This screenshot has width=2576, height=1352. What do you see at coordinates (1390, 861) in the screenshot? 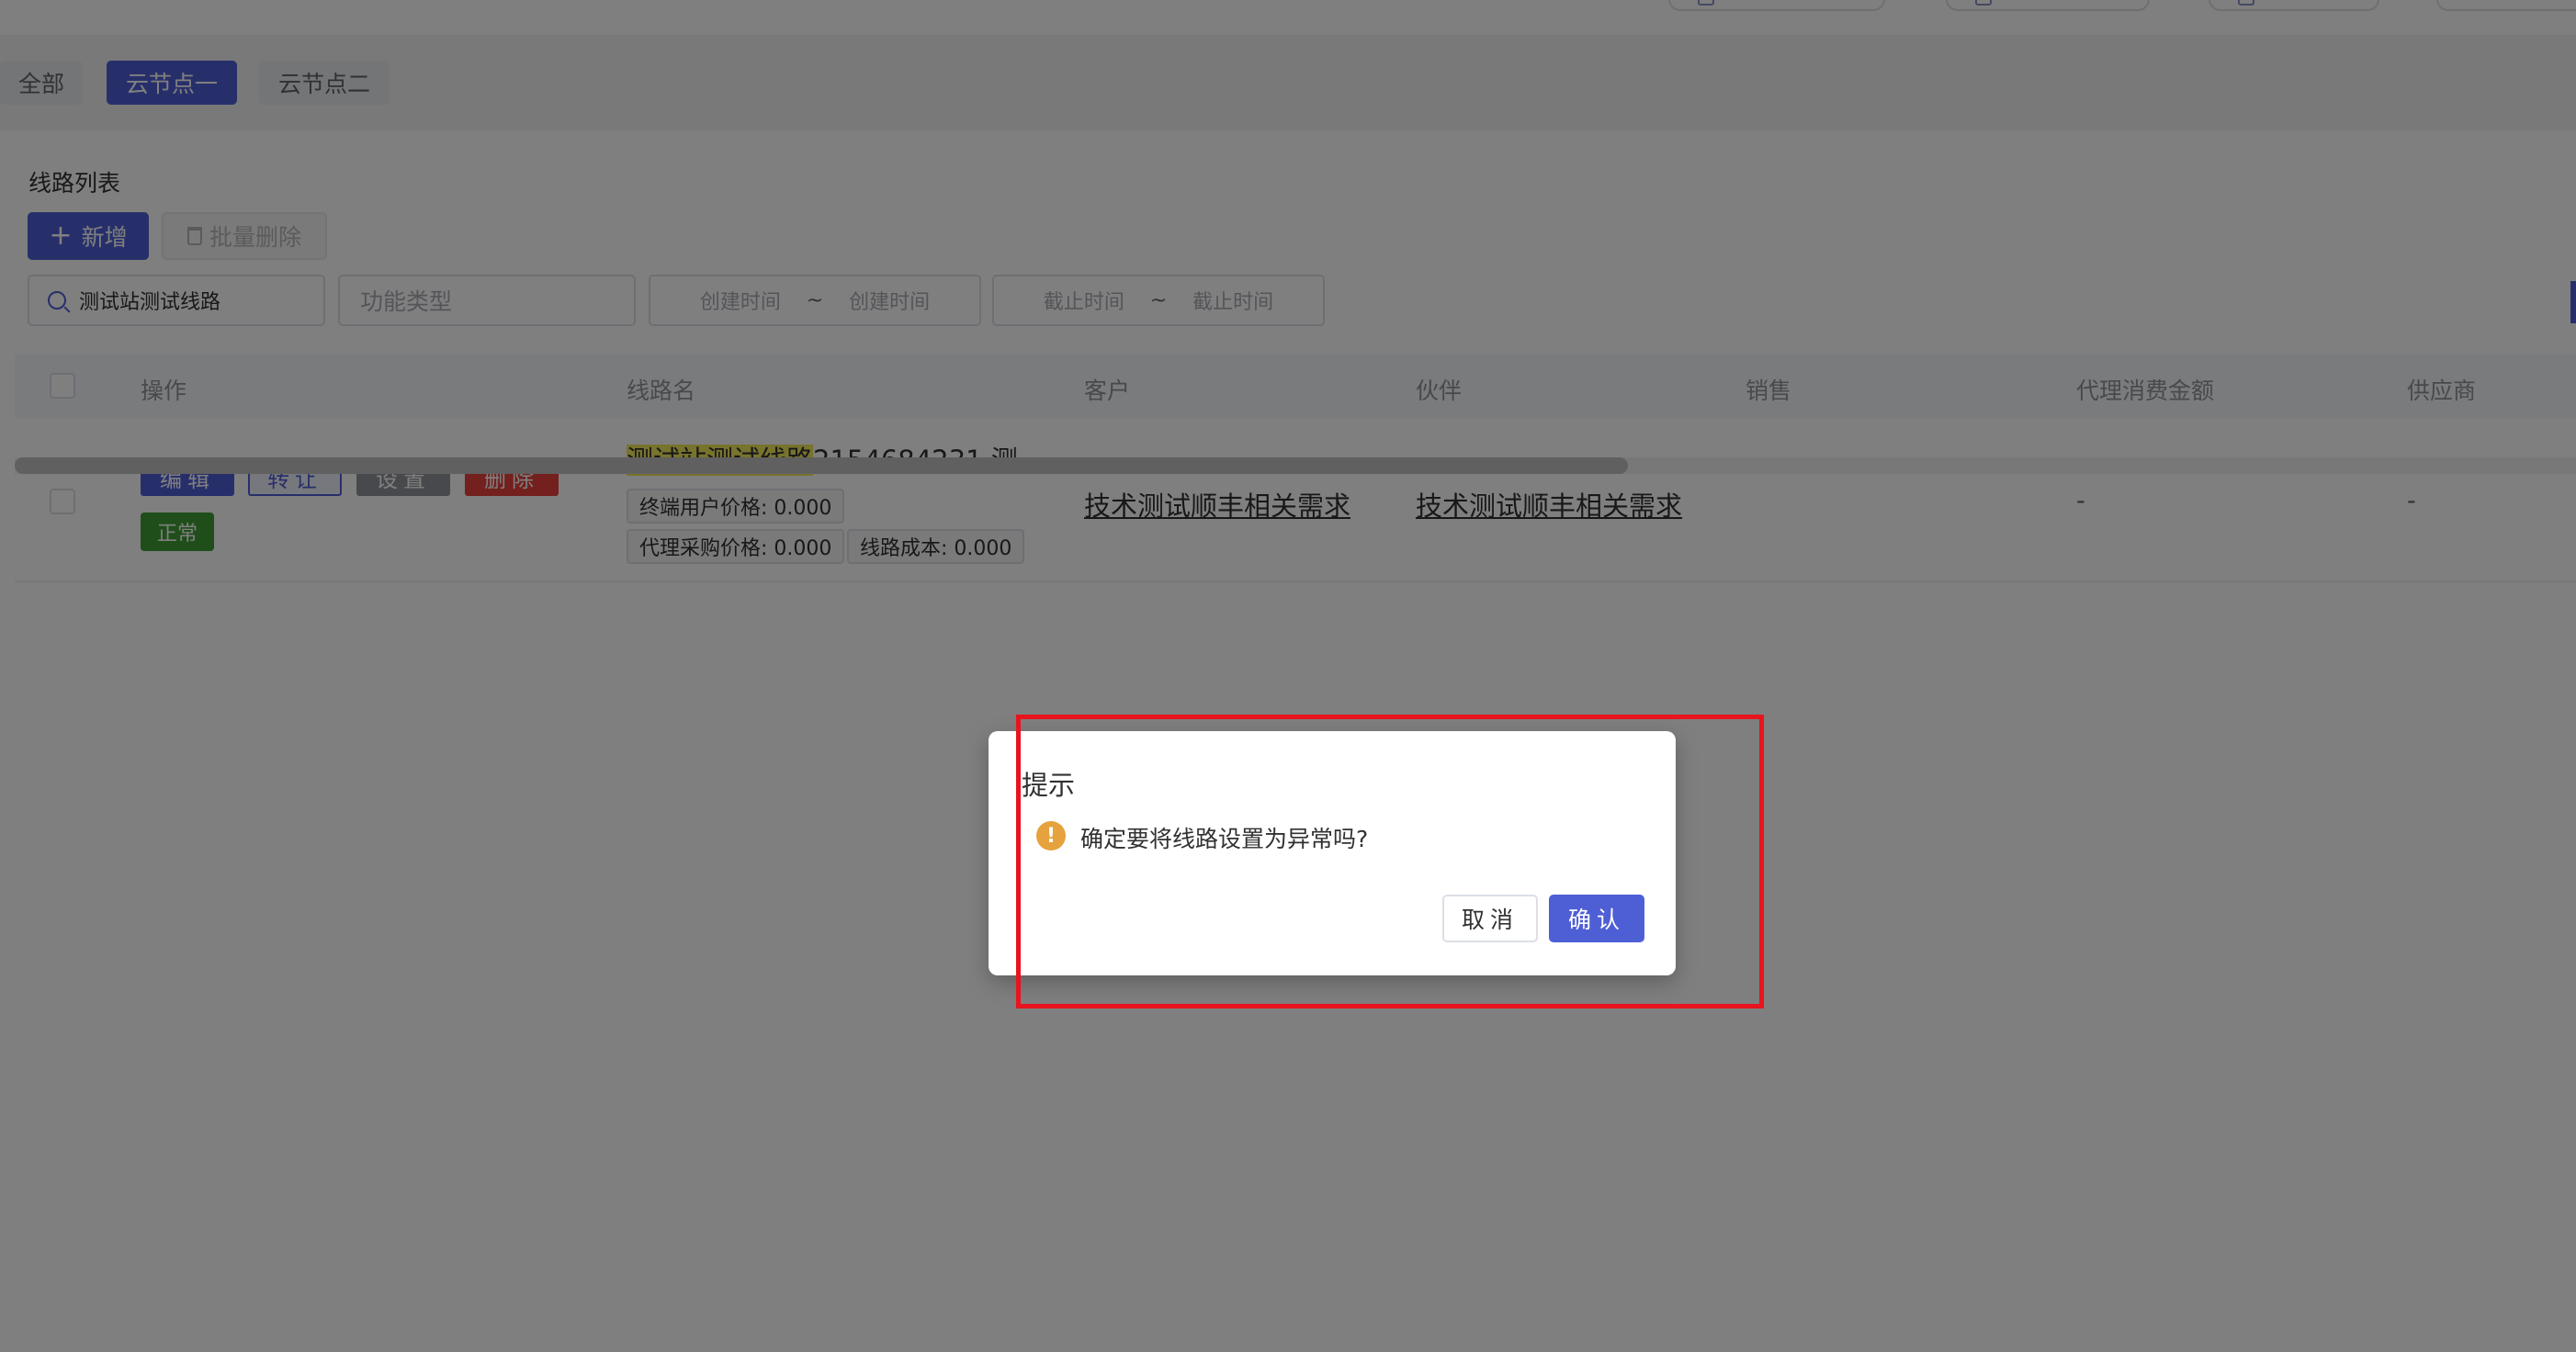
I see `annotation-highlight-box` at bounding box center [1390, 861].